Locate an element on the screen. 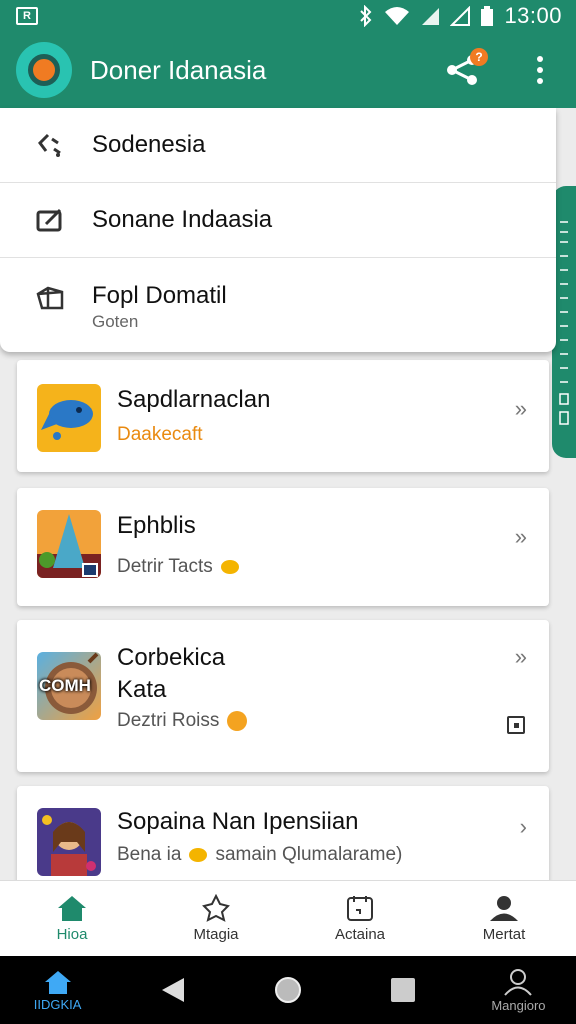 The image size is (576, 1024). nav-label: Actaina is located at coordinates (360, 934).